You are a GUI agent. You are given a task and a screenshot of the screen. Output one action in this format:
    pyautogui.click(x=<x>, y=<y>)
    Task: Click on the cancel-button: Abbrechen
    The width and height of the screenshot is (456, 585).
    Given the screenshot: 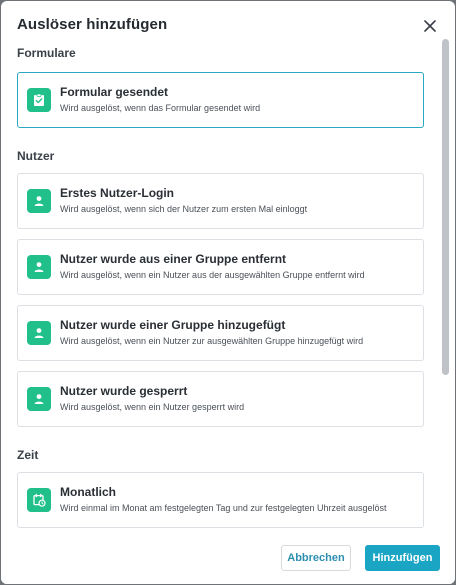 What is the action you would take?
    pyautogui.click(x=316, y=558)
    